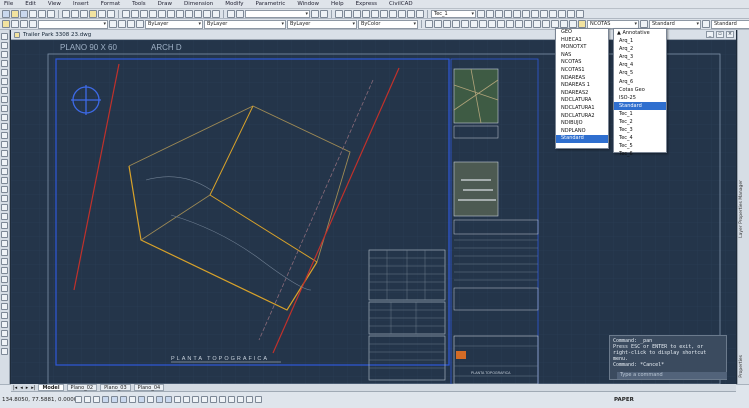  Describe the element at coordinates (348, 13) in the screenshot. I see `polyline-icon` at that location.